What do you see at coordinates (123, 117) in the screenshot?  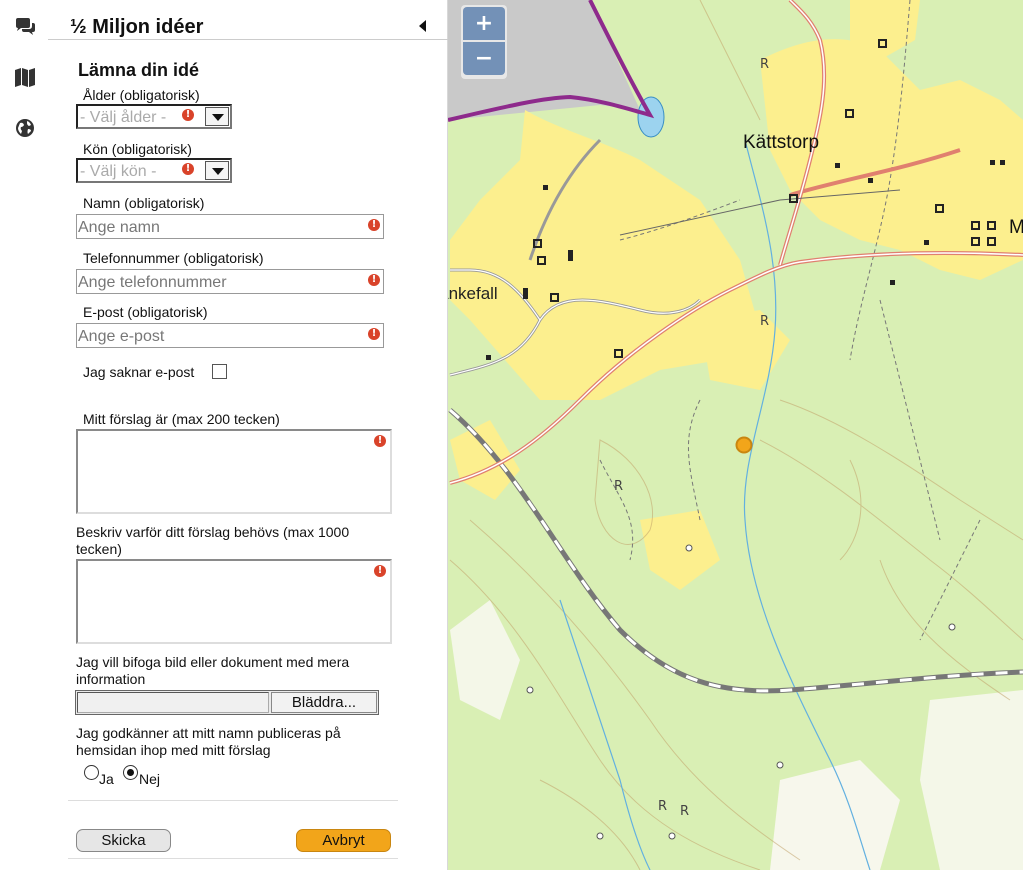 I see `age-select-value: - Välj ålder -` at bounding box center [123, 117].